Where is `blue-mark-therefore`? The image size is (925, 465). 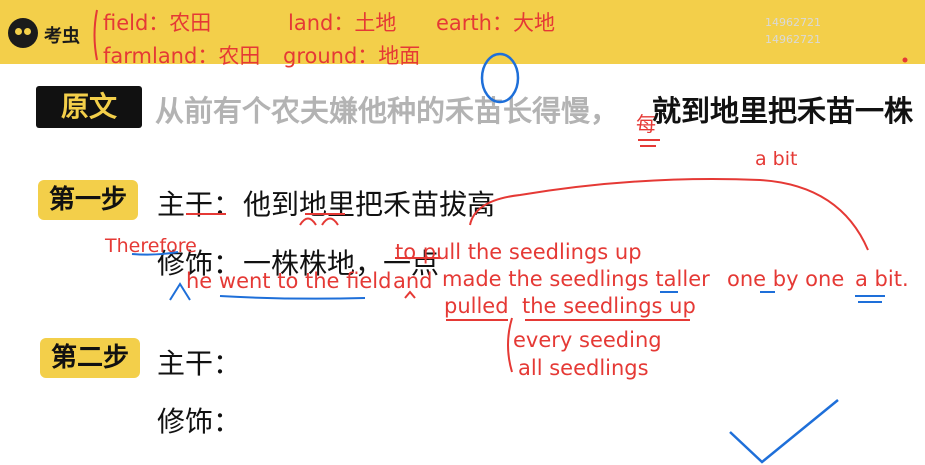 blue-mark-therefore is located at coordinates (155, 253).